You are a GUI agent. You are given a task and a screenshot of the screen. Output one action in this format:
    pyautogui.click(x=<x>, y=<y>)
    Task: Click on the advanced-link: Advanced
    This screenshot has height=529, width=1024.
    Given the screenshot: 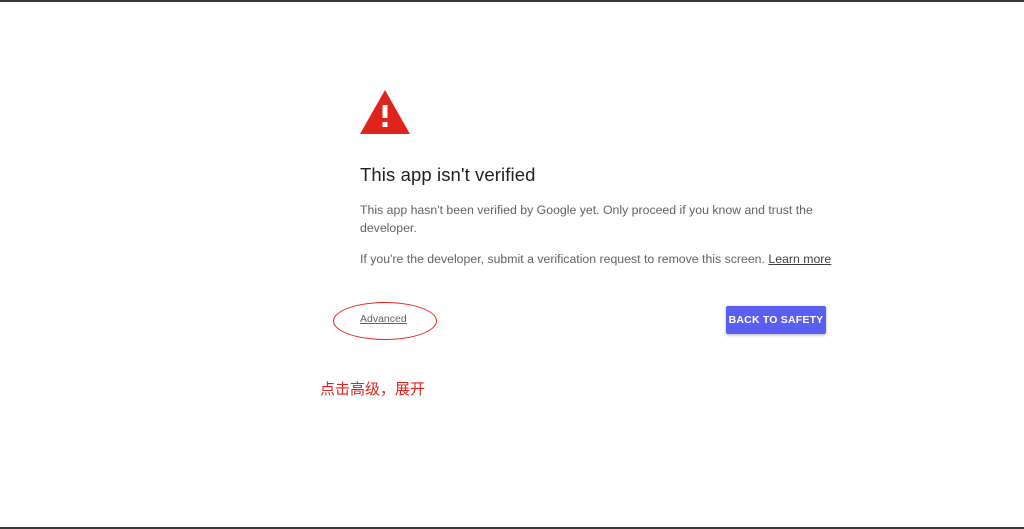 What is the action you would take?
    pyautogui.click(x=383, y=319)
    